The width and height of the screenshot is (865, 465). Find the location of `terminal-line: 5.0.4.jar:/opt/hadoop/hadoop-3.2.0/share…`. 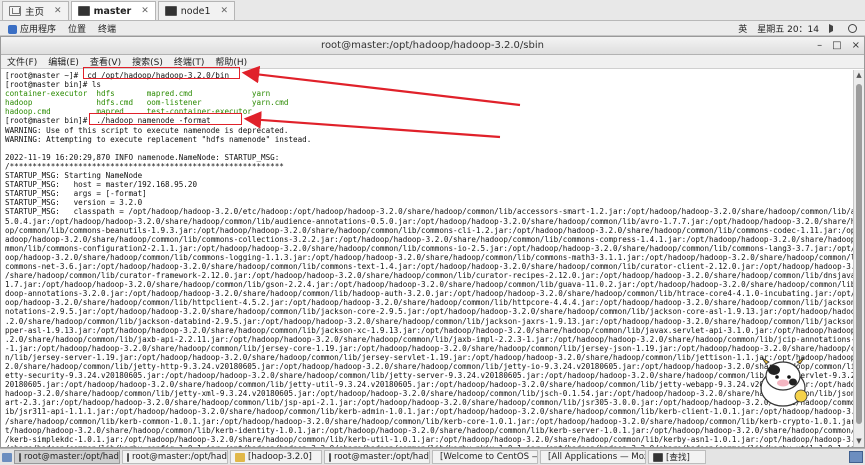

terminal-line: 5.0.4.jar:/opt/hadoop/hadoop-3.2.0/share… is located at coordinates (429, 221).